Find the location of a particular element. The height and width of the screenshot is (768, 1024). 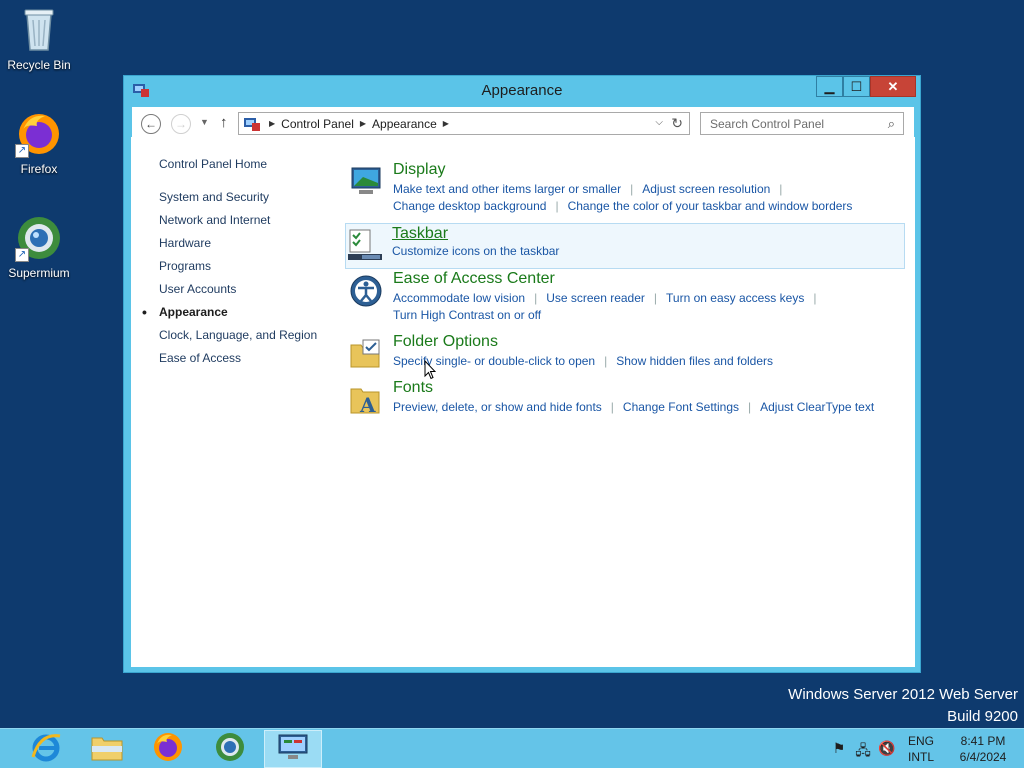

back-arrow-icon: ← is located at coordinates (151, 124).